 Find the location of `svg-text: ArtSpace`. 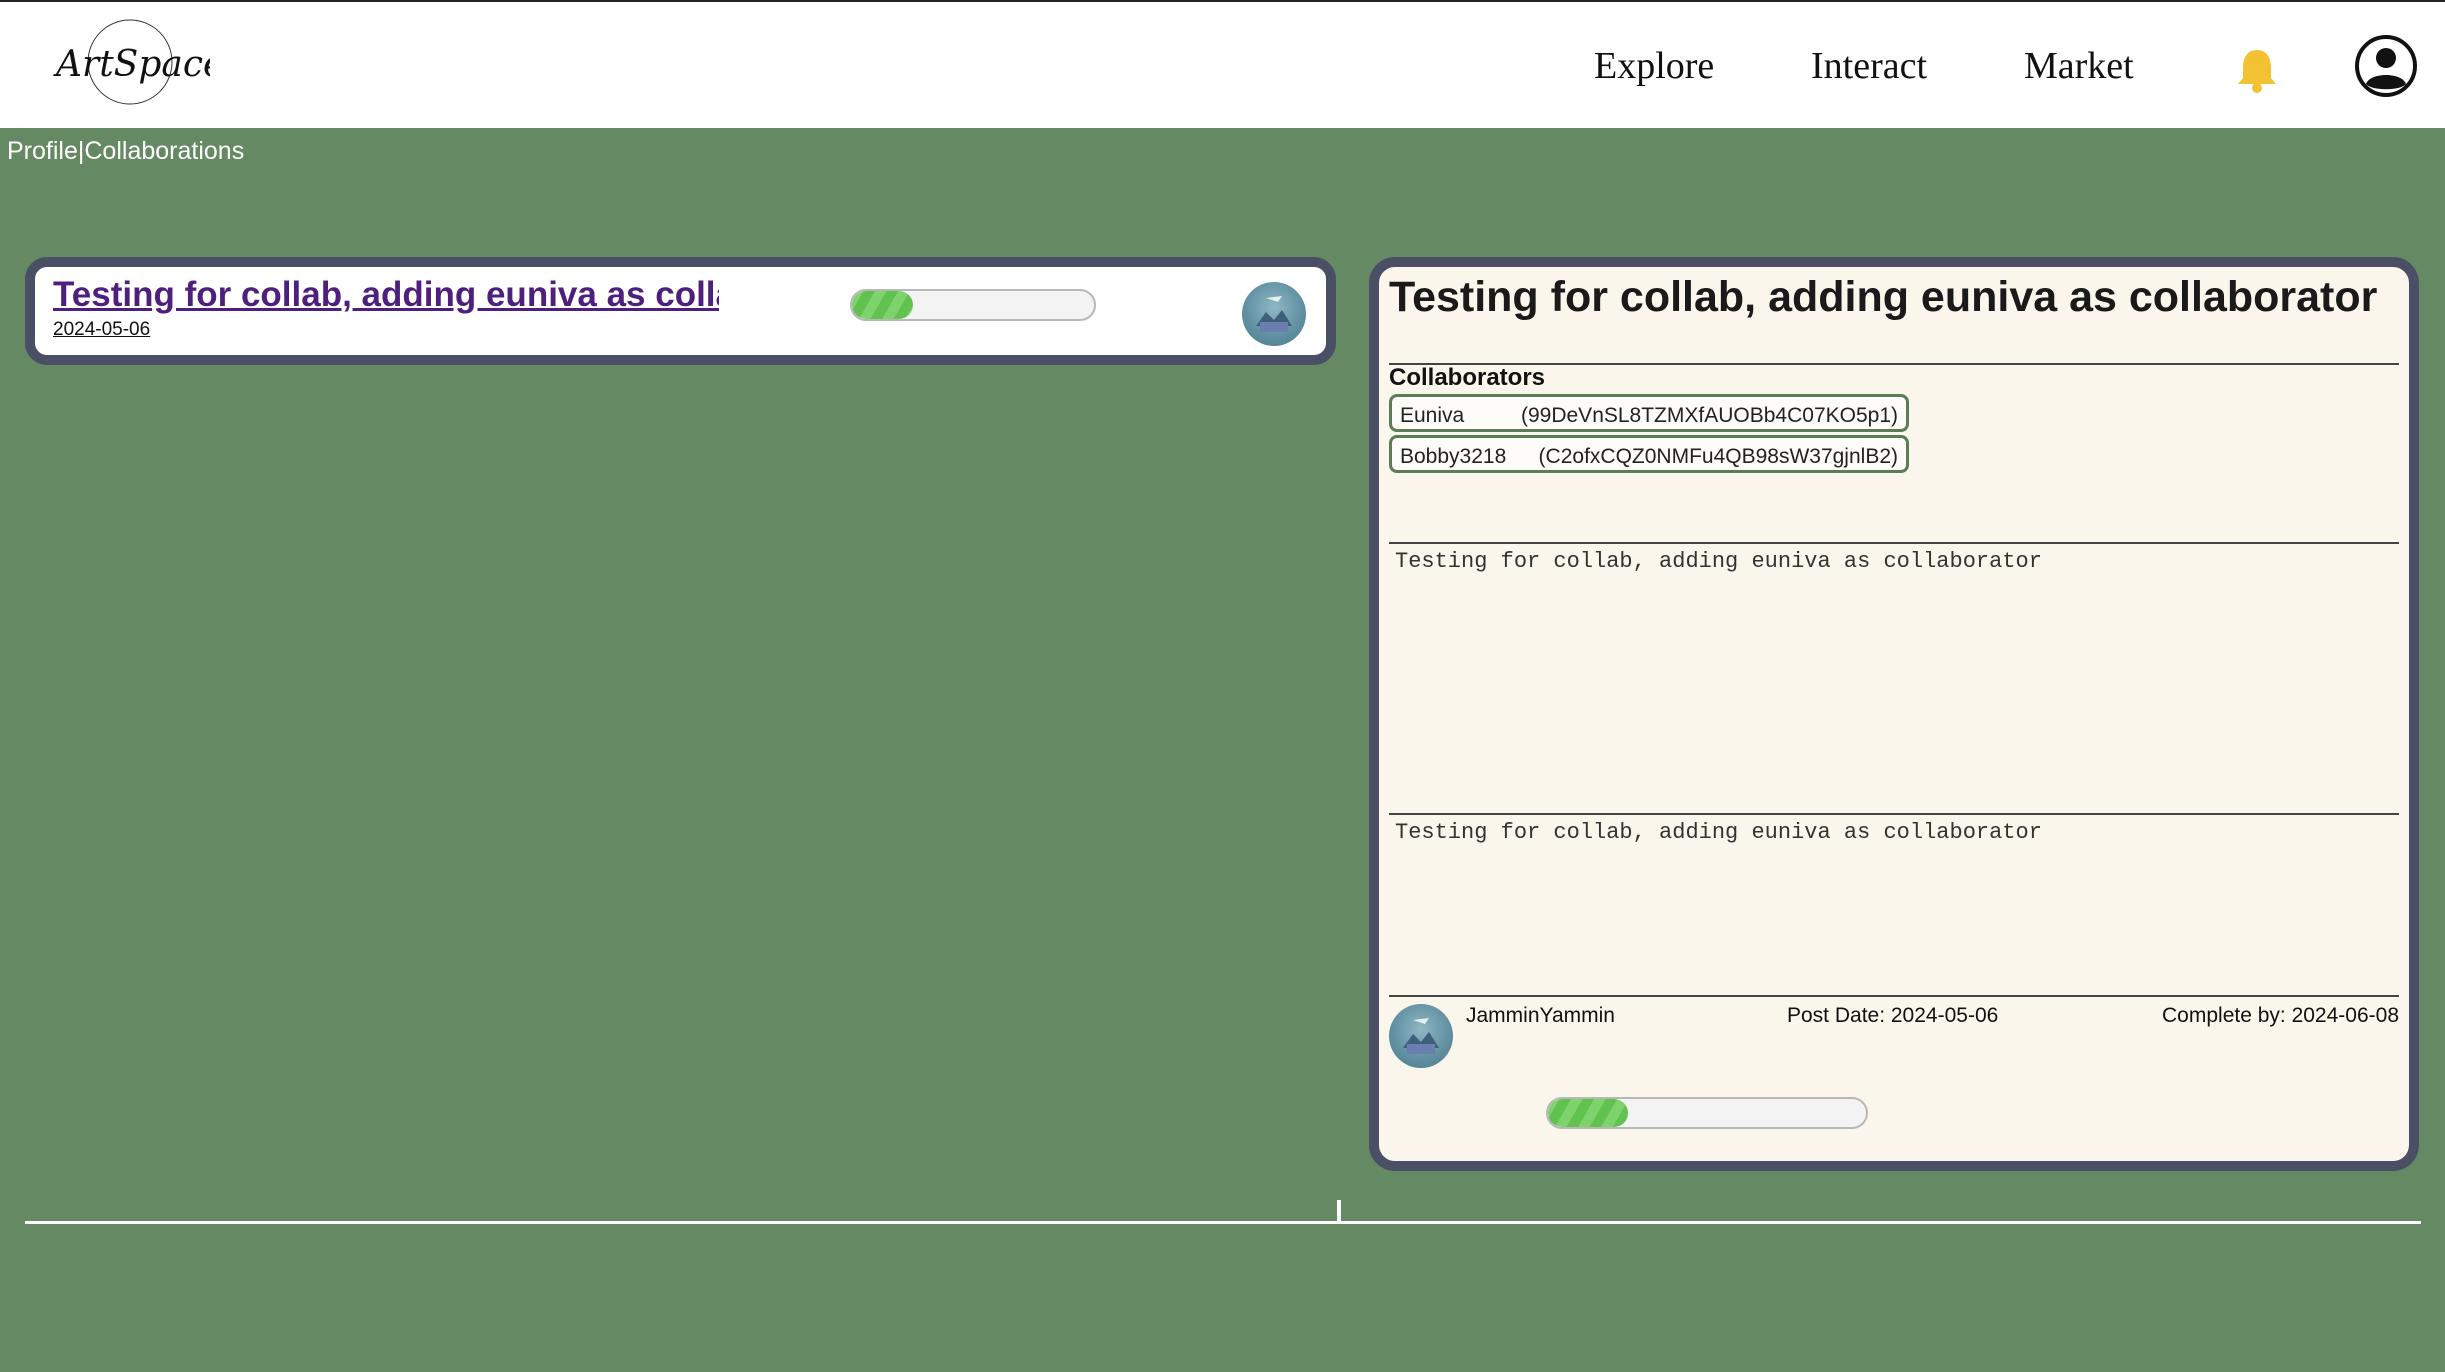

svg-text: ArtSpace is located at coordinates (131, 64).